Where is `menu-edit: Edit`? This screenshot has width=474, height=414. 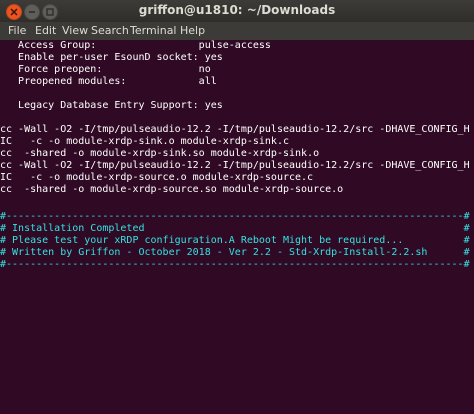 menu-edit: Edit is located at coordinates (45, 30).